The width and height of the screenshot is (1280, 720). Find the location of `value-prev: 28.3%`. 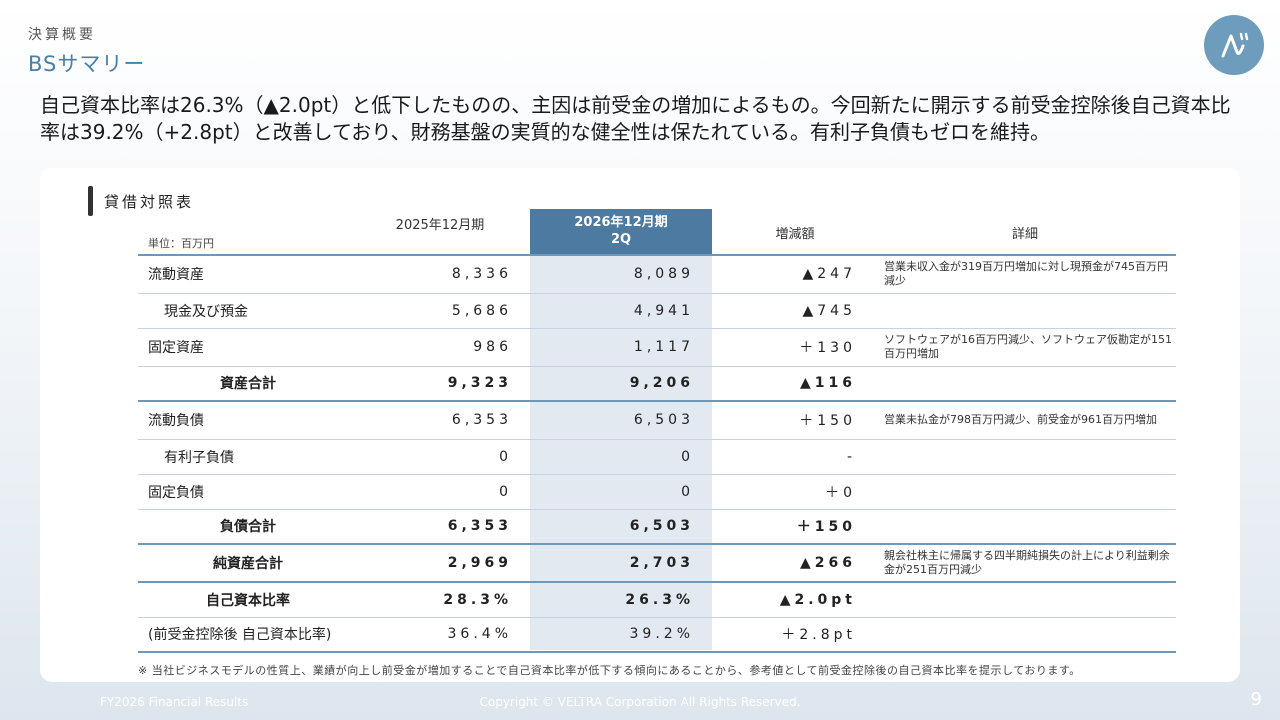

value-prev: 28.3% is located at coordinates (477, 599).